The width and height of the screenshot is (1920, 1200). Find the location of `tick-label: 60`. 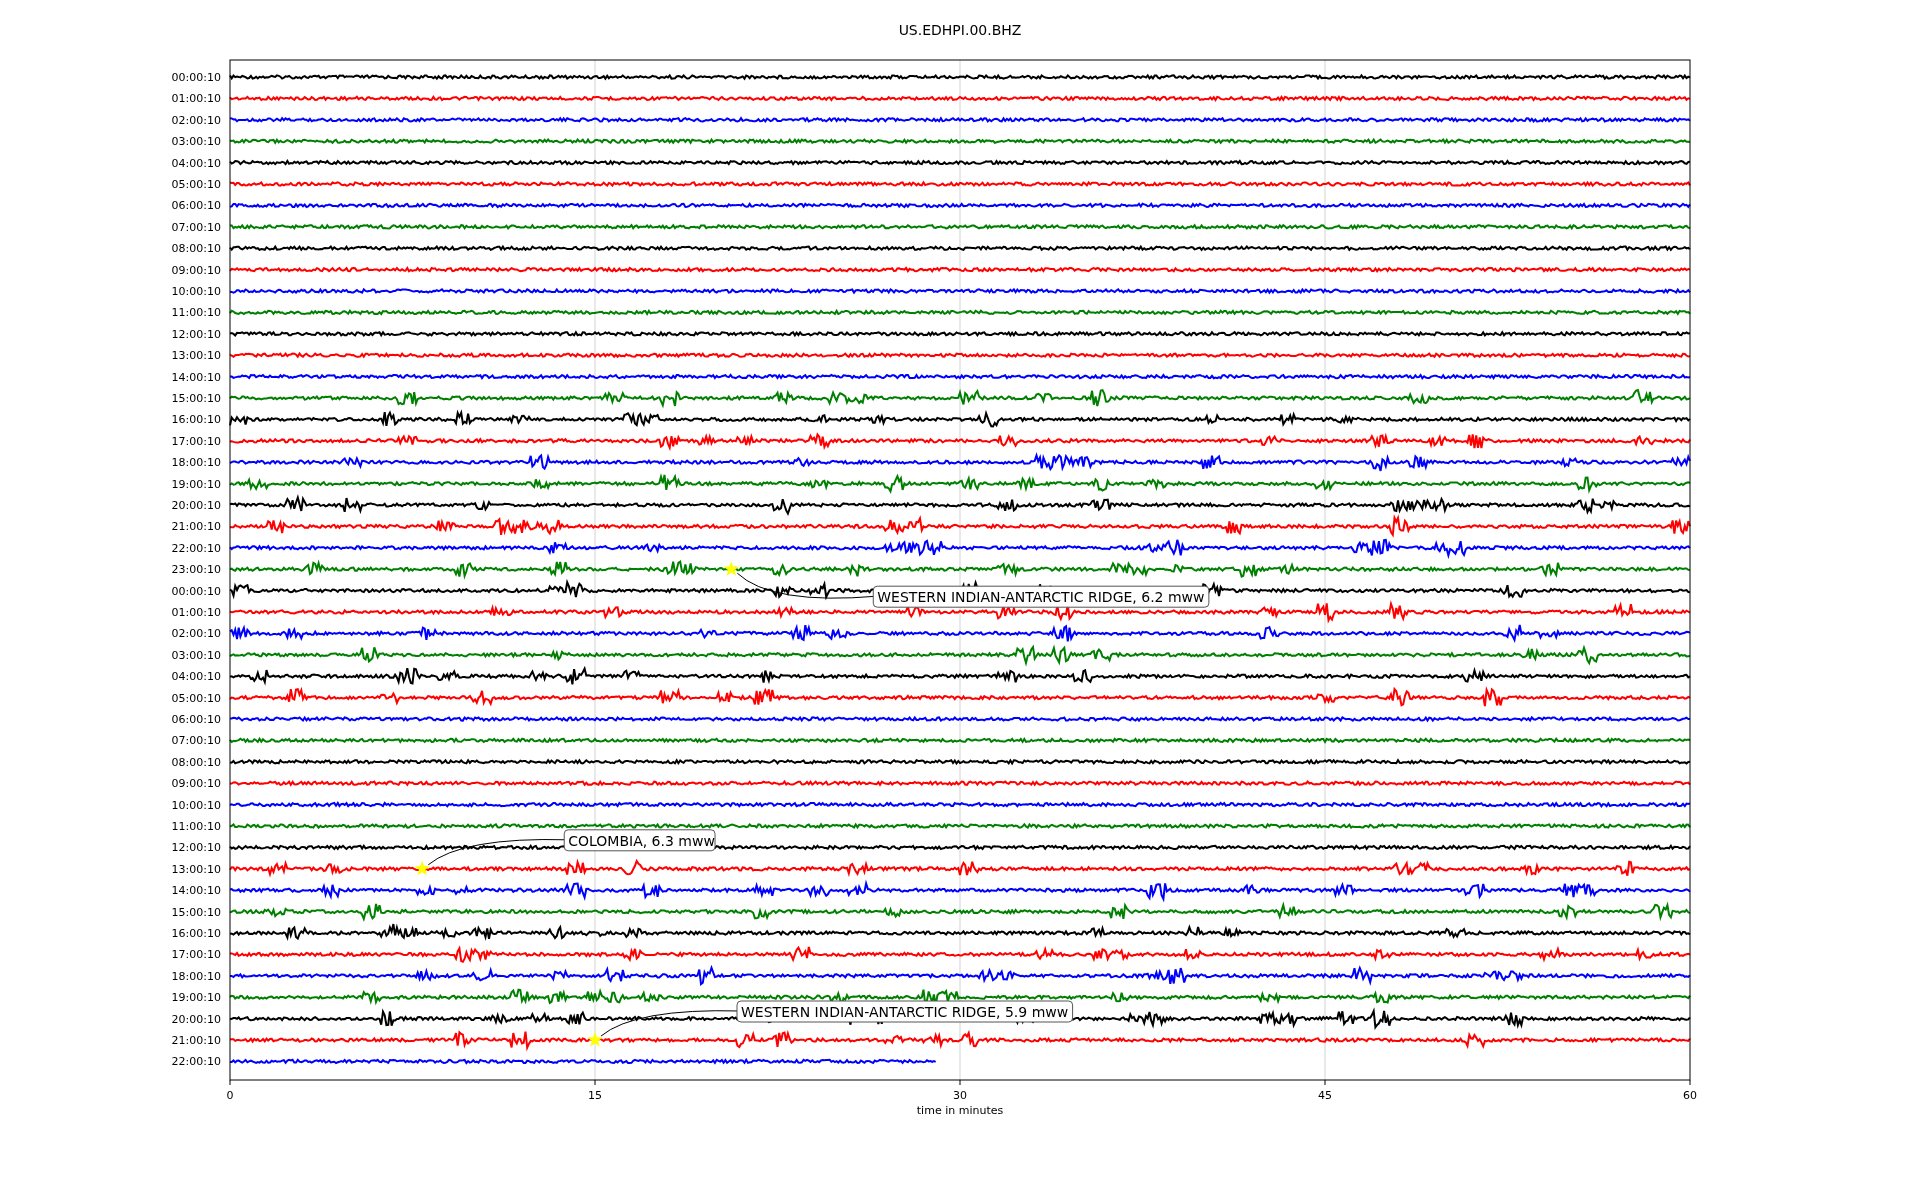

tick-label: 60 is located at coordinates (1690, 1095).